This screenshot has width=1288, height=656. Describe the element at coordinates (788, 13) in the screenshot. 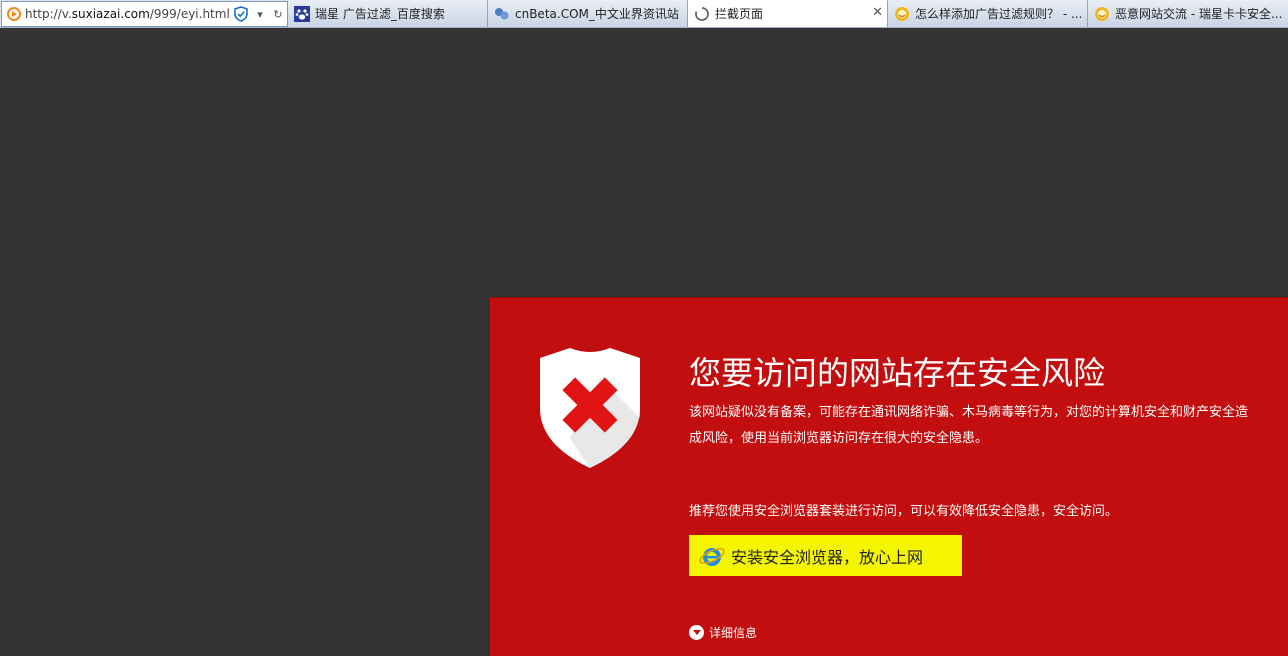

I see `tab-blocked-page: 拦截页面 ✕` at that location.